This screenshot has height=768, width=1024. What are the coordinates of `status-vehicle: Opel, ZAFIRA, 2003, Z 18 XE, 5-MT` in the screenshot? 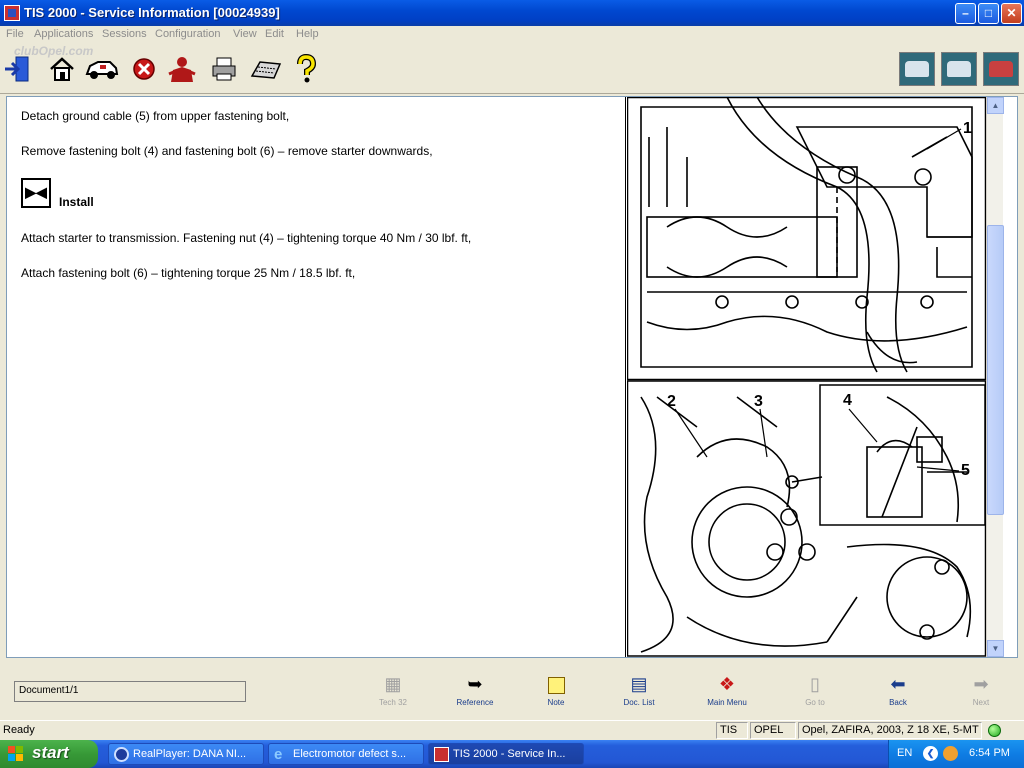 It's located at (890, 730).